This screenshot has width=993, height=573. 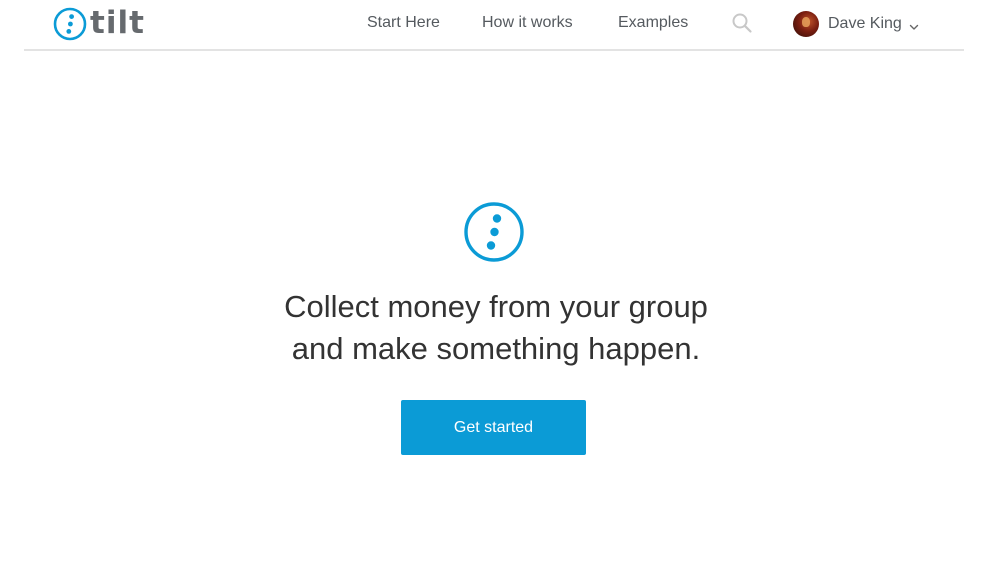 What do you see at coordinates (493, 427) in the screenshot?
I see `get-started-button: Get started` at bounding box center [493, 427].